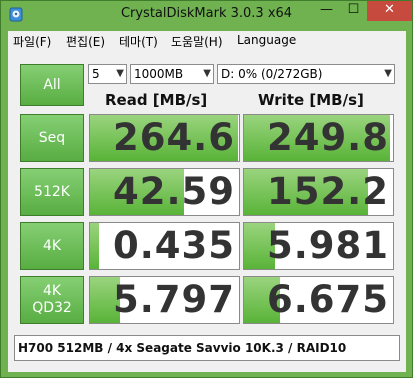  I want to click on menu-file: 파일(F), so click(32, 41).